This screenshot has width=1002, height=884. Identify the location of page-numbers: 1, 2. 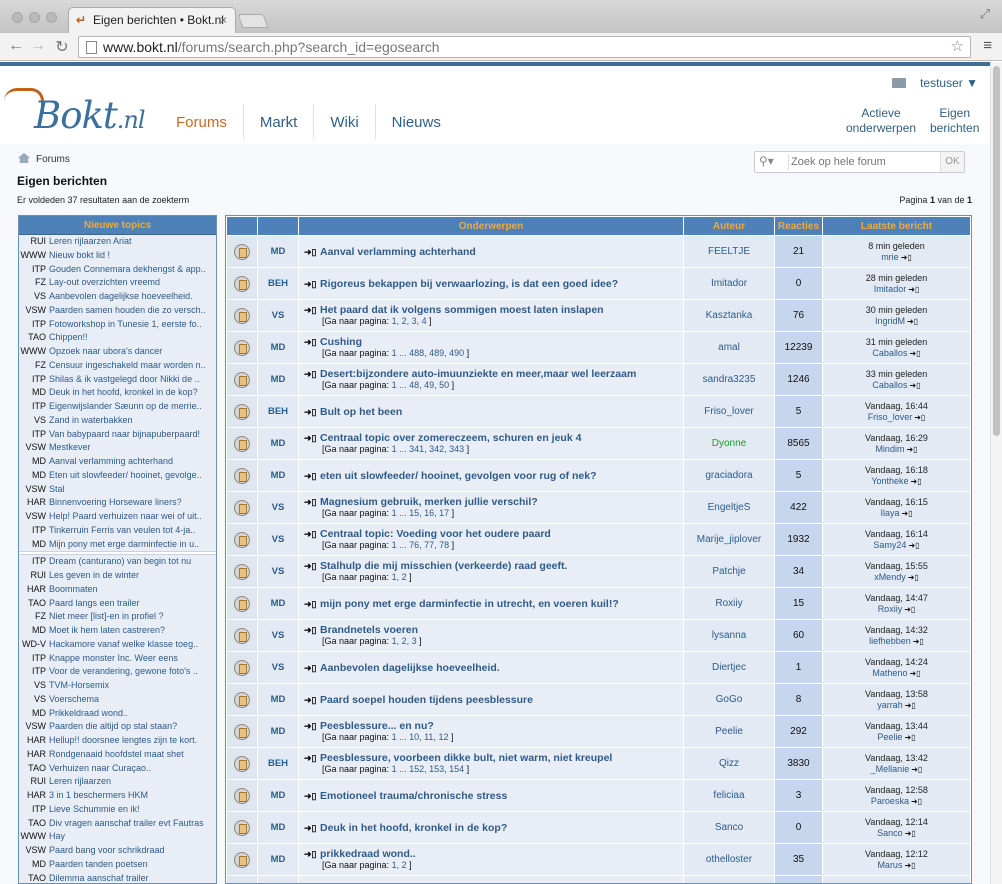
(399, 577).